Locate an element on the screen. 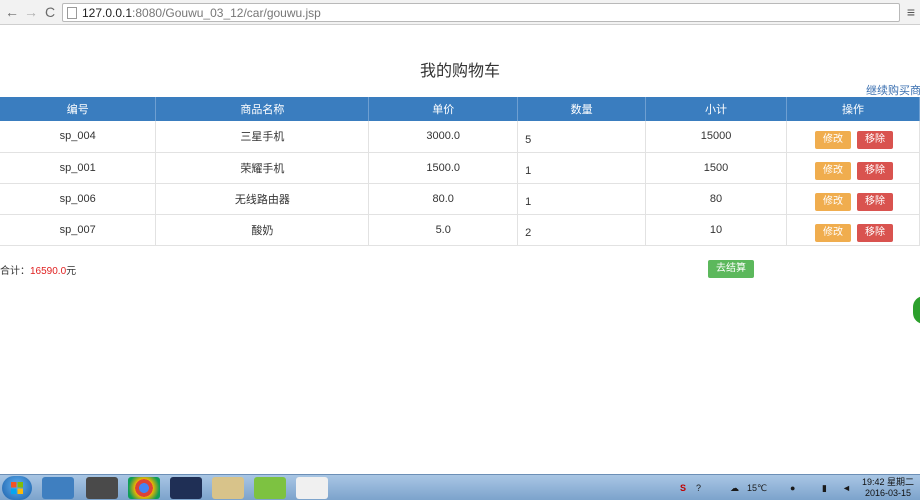  page-title: 我的购物车 is located at coordinates (459, 71).